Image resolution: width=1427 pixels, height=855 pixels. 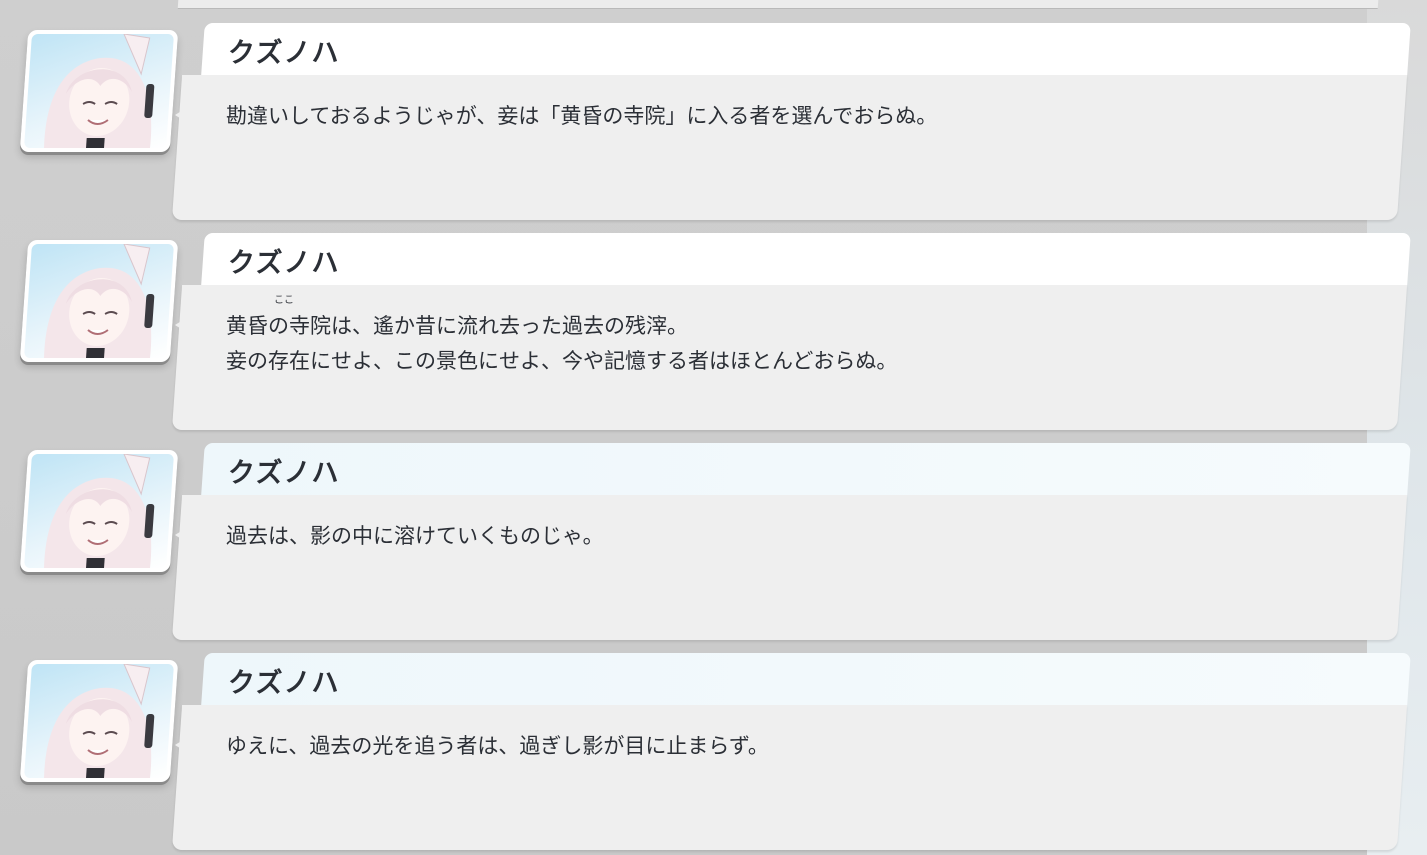 I want to click on message-line: ゆえに、過去の光を追う者は、過ぎし影が目に止まらず。, so click(x=497, y=746).